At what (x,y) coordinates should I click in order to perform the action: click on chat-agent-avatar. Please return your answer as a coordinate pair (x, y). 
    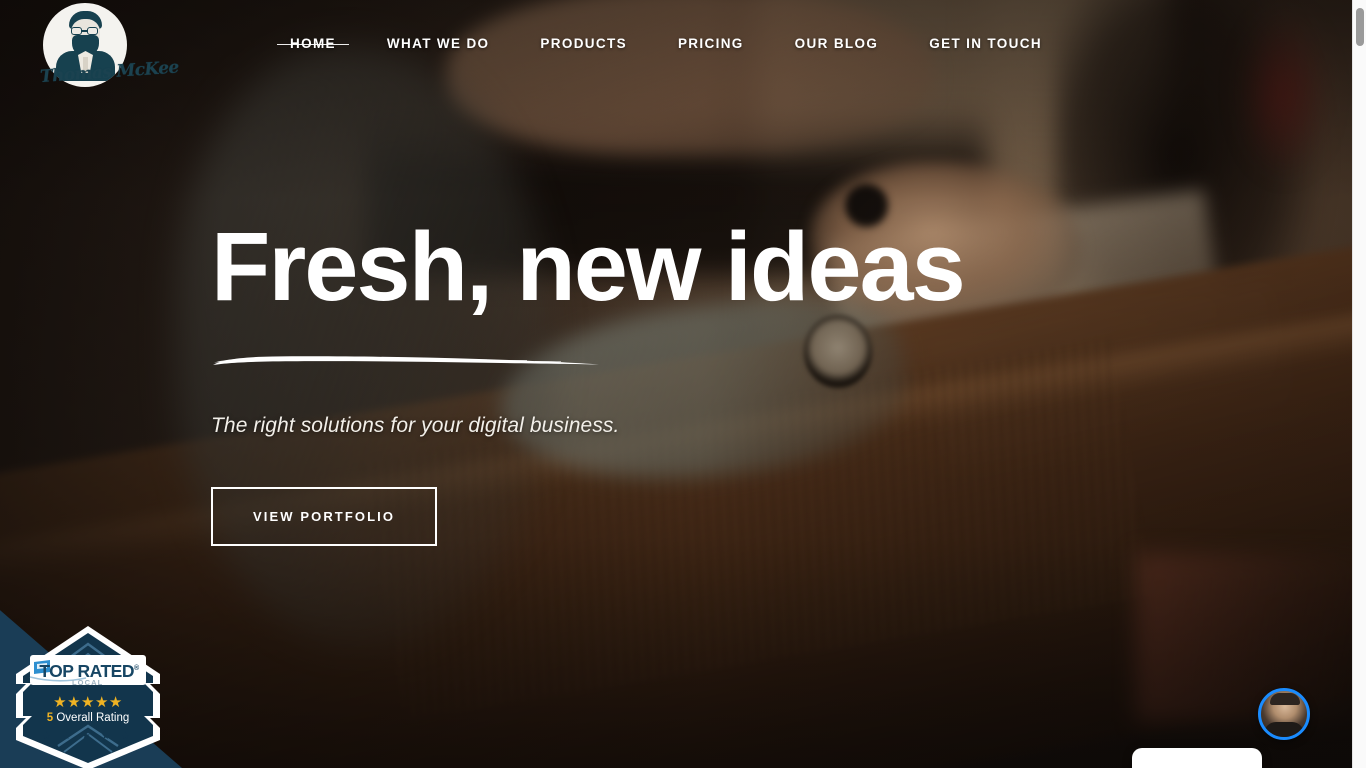
    Looking at the image, I should click on (1284, 714).